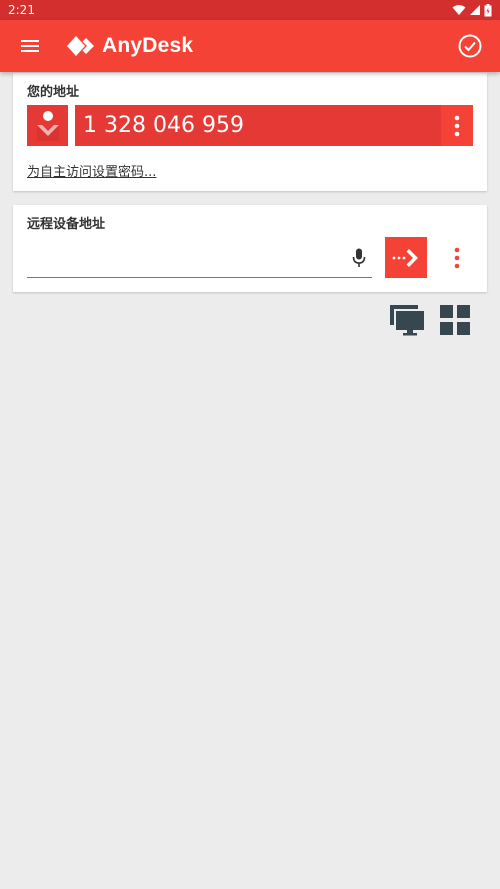 The height and width of the screenshot is (889, 500). I want to click on id-more-button, so click(457, 125).